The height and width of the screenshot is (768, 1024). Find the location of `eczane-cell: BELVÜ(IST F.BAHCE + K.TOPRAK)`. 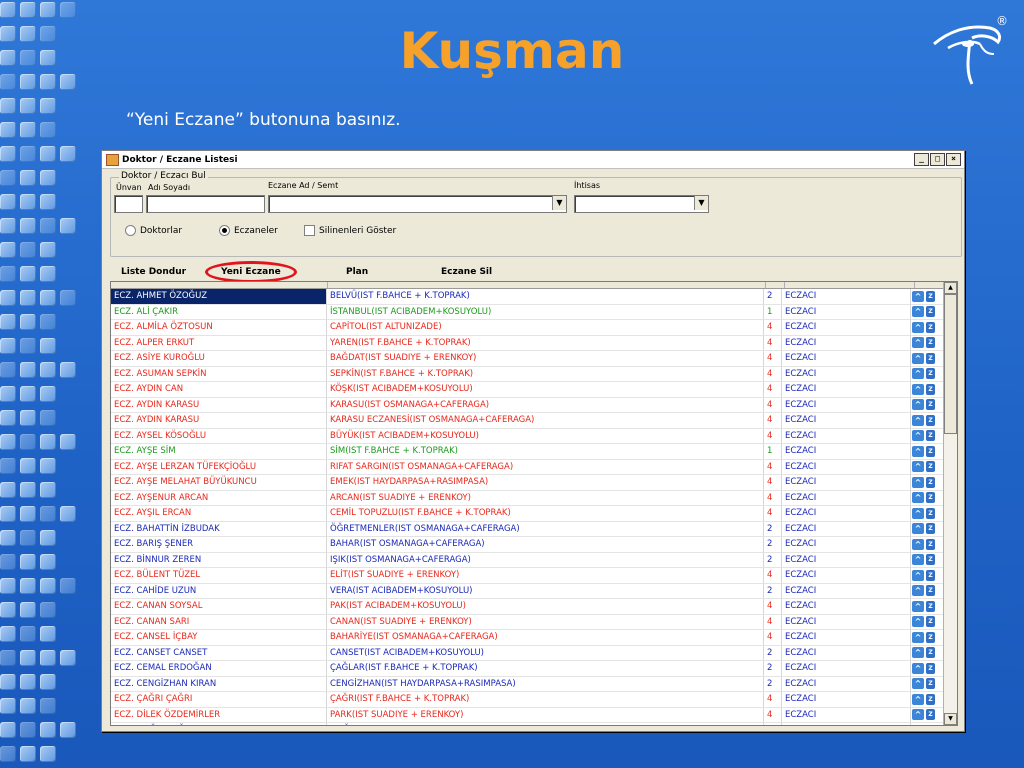

eczane-cell: BELVÜ(IST F.BAHCE + K.TOPRAK) is located at coordinates (545, 296).